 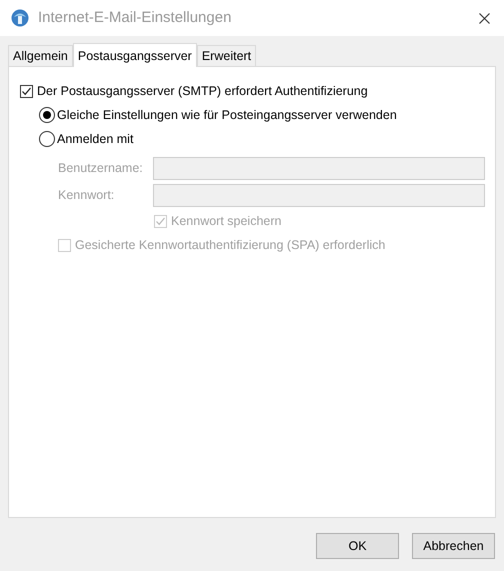 I want to click on window-title: Internet-E-Mail-Einstellungen, so click(x=135, y=18).